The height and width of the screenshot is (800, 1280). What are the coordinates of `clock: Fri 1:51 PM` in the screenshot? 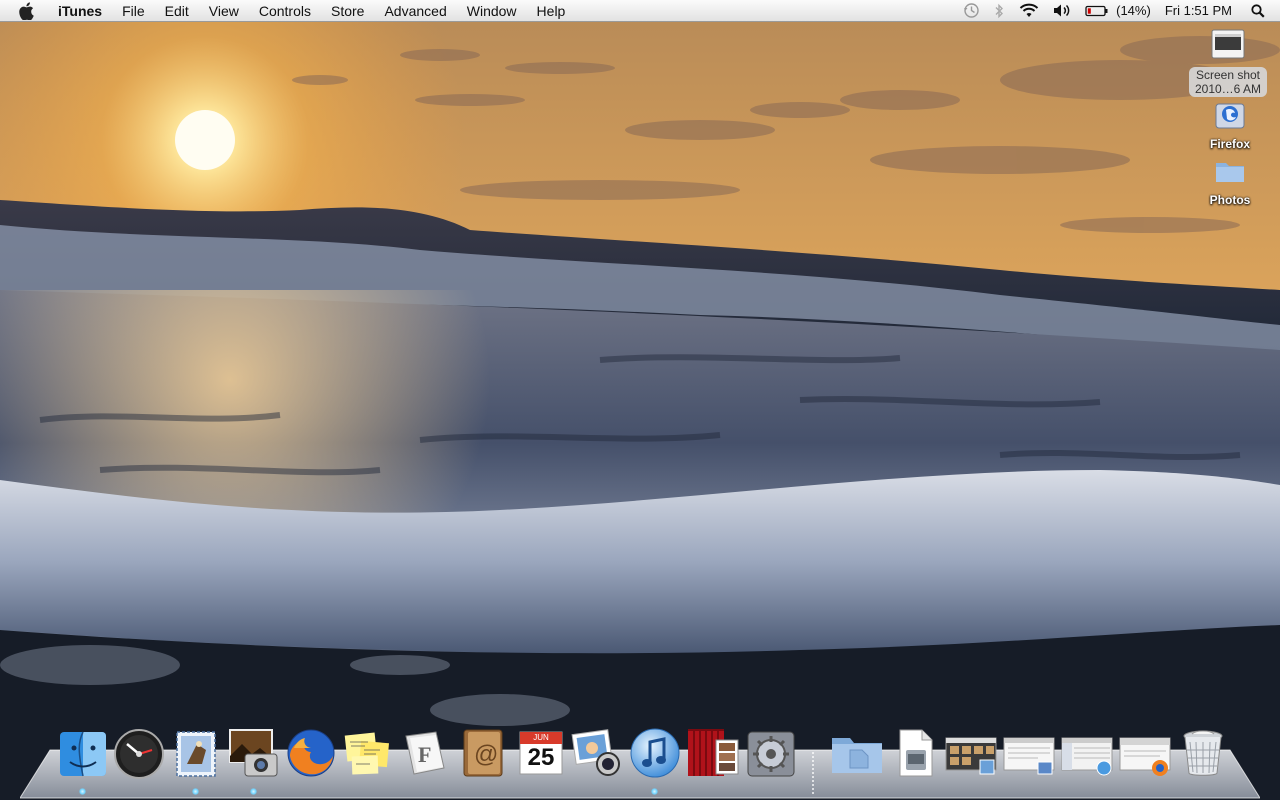 It's located at (1198, 10).